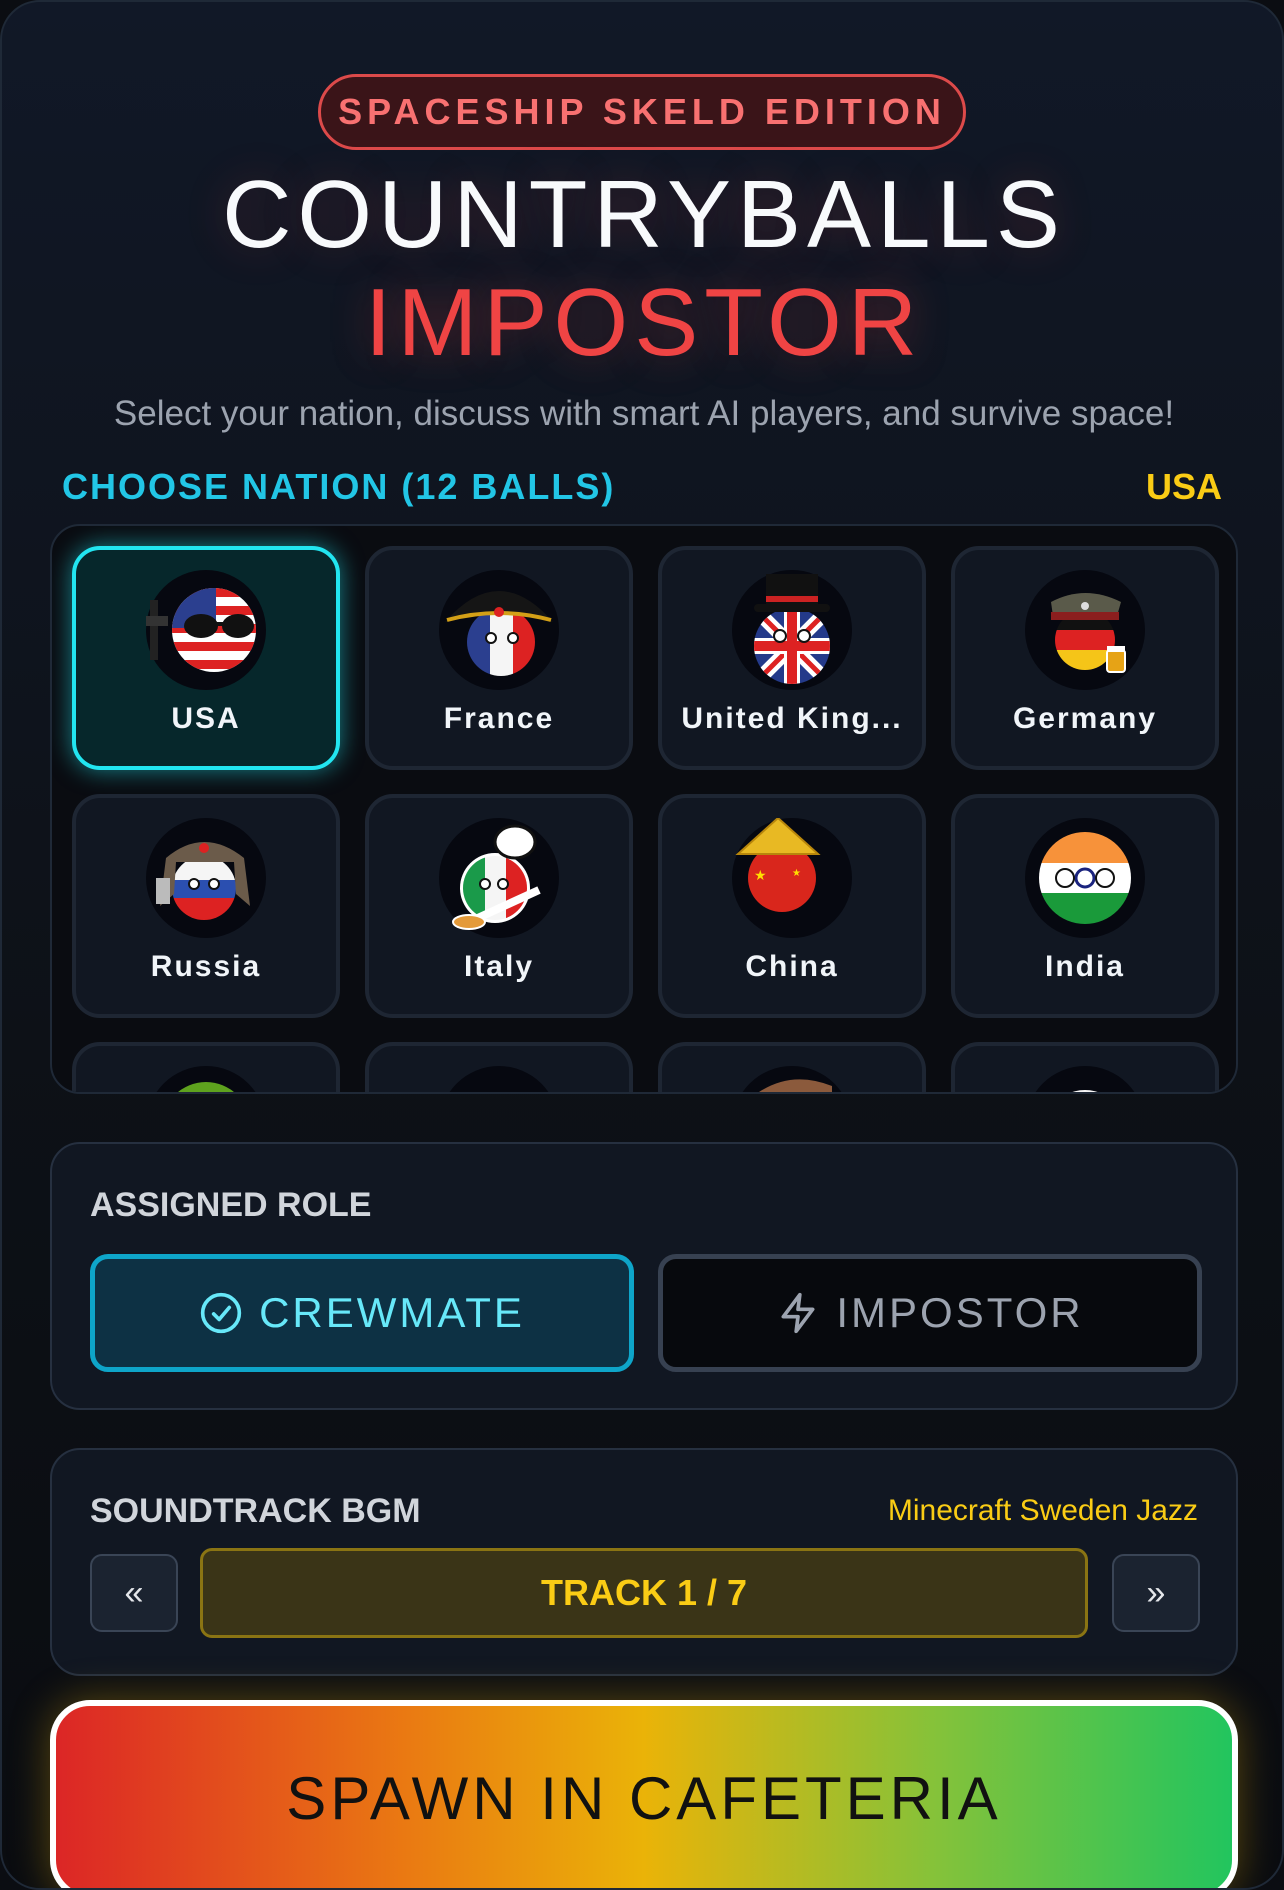 The image size is (1284, 1890). What do you see at coordinates (792, 966) in the screenshot?
I see `nation-label: China` at bounding box center [792, 966].